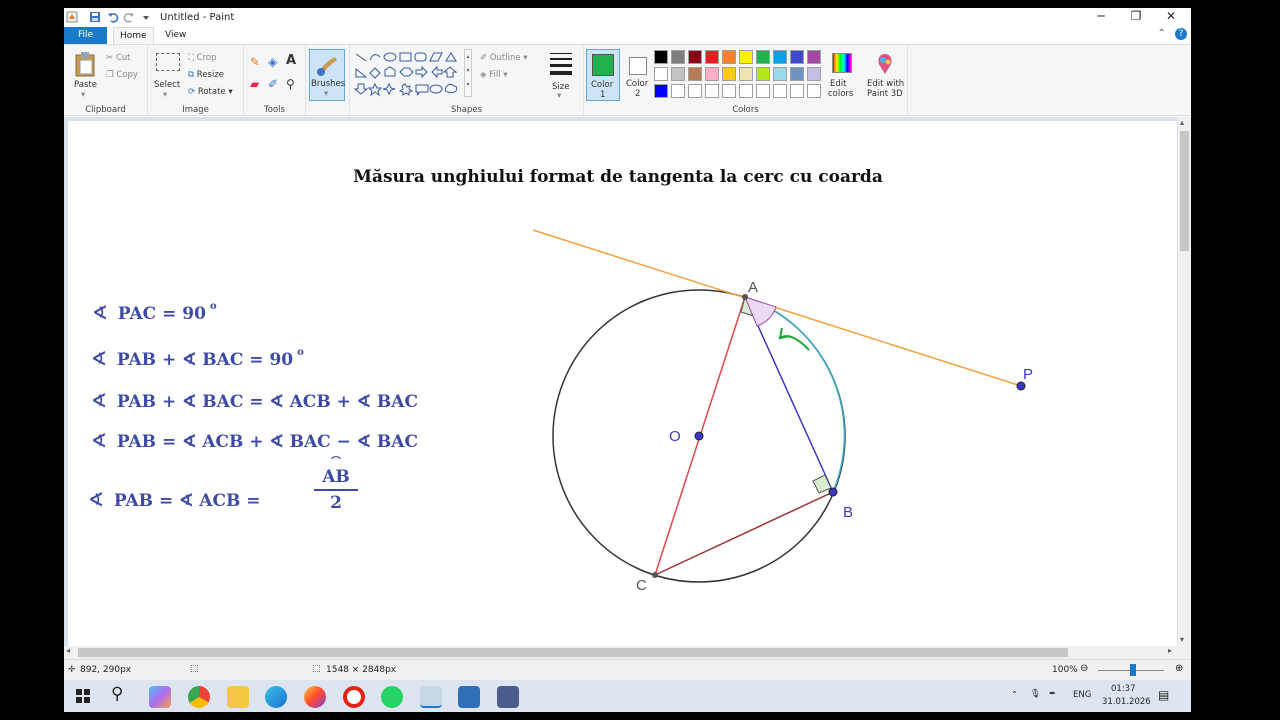  What do you see at coordinates (83, 696) in the screenshot?
I see `windows-start-icon` at bounding box center [83, 696].